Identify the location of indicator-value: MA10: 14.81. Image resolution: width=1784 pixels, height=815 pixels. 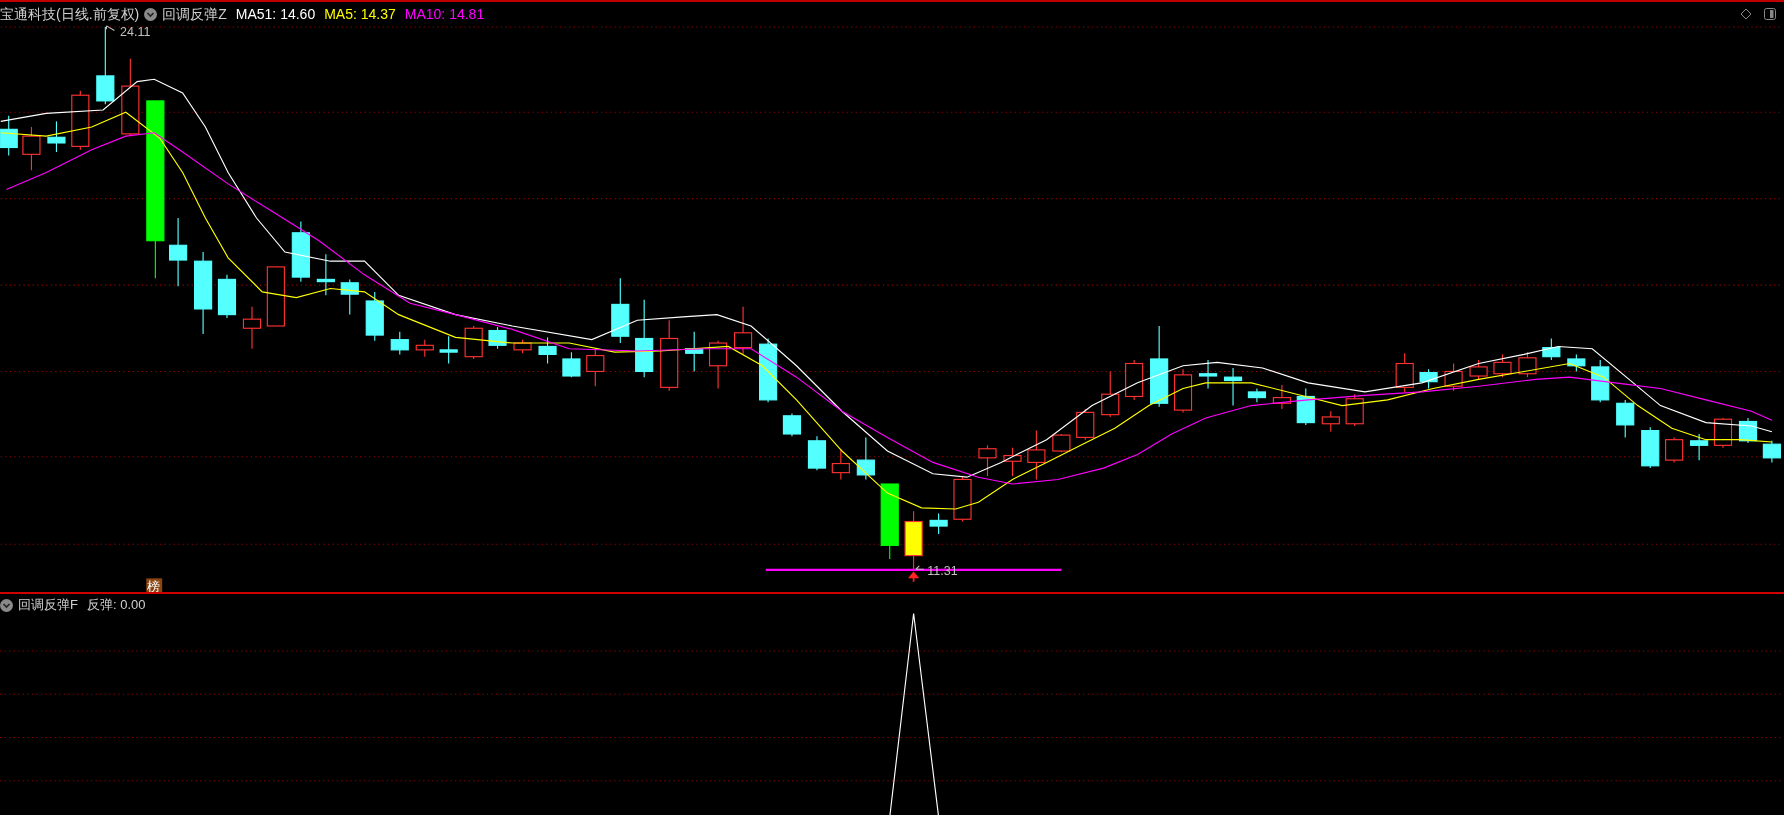
(444, 14).